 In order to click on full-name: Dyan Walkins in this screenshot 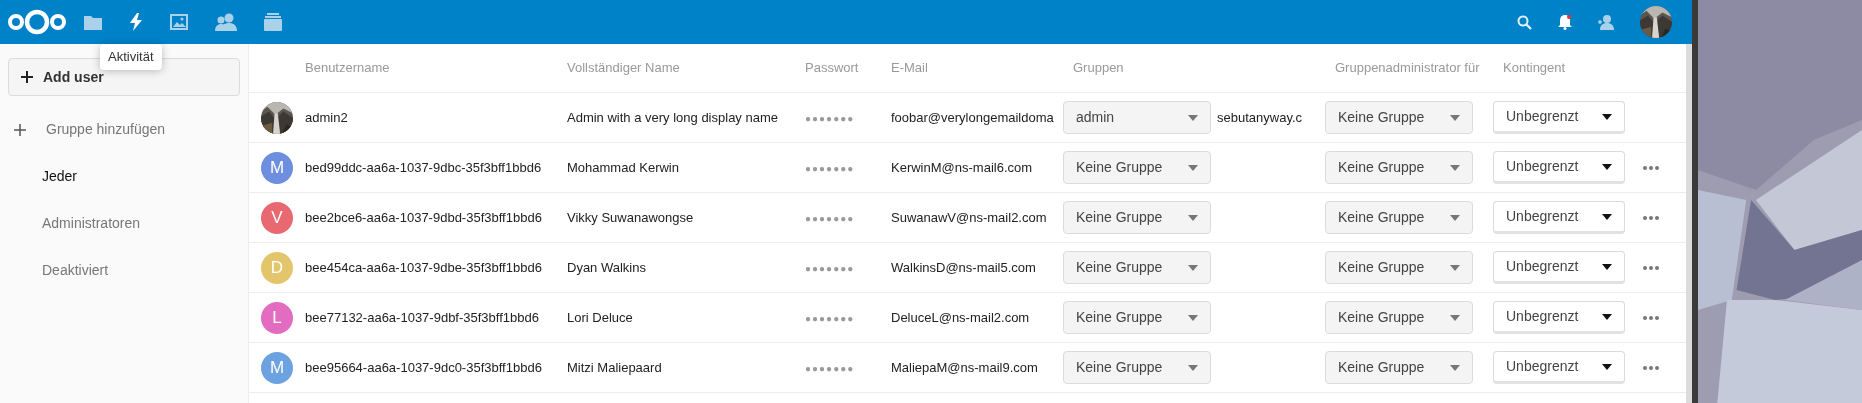, I will do `click(606, 267)`.